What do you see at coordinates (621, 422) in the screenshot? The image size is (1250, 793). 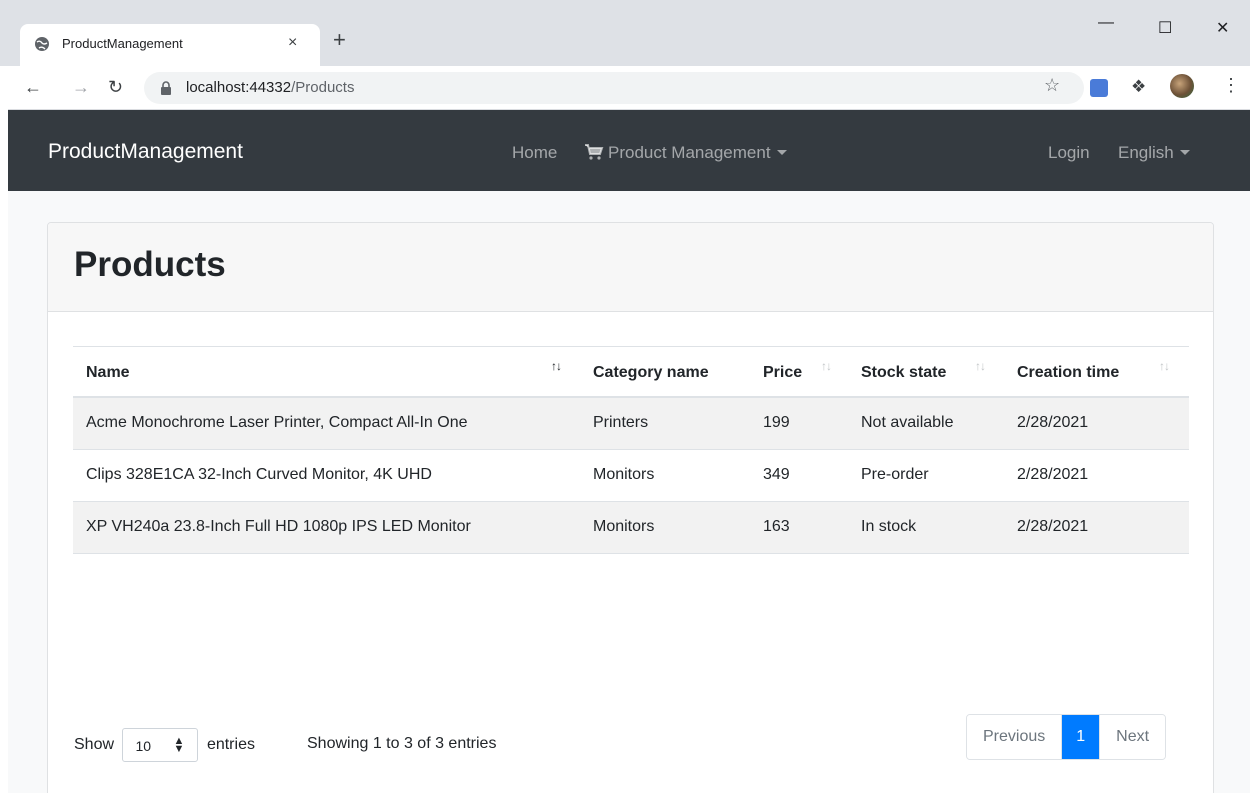 I see `cell-category: Printers` at bounding box center [621, 422].